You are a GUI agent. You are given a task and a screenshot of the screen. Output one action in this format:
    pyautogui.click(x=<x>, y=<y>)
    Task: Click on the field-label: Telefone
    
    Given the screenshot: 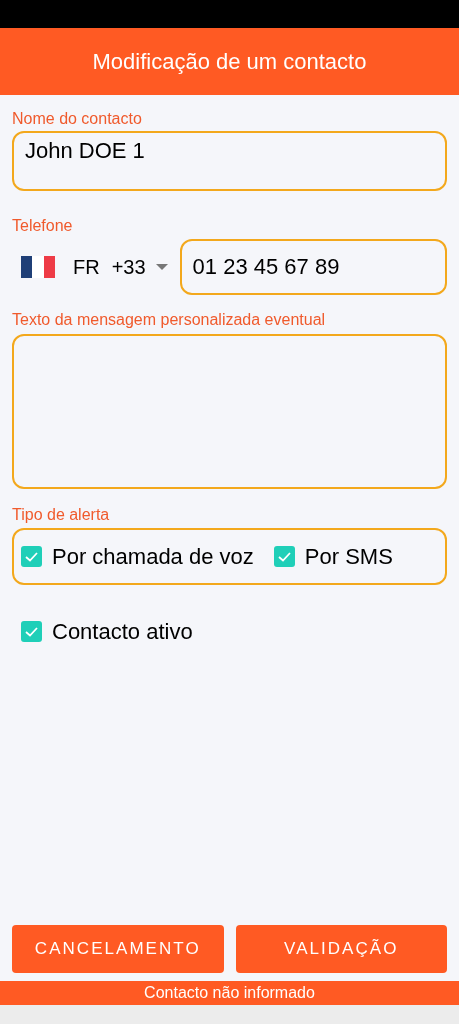 What is the action you would take?
    pyautogui.click(x=43, y=226)
    